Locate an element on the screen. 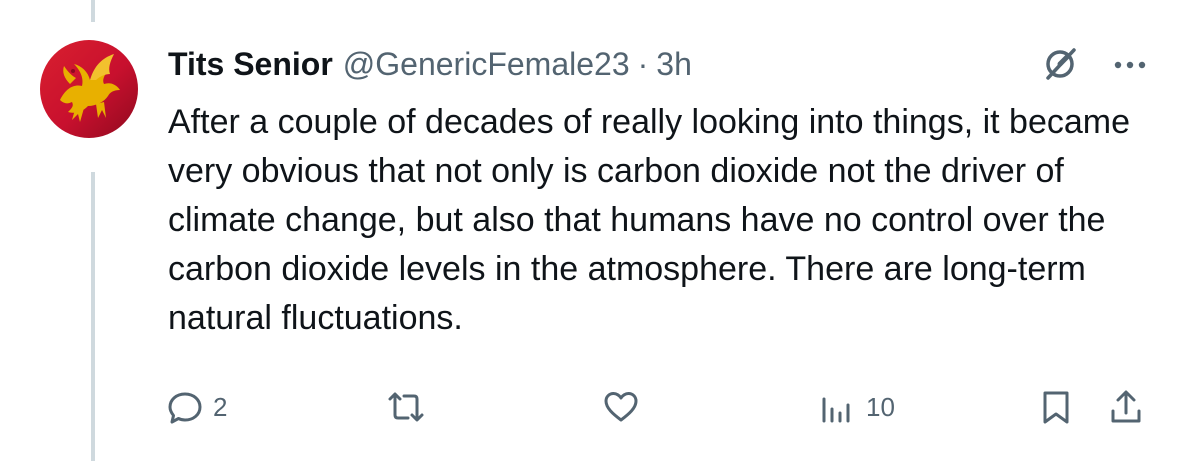  dragon-flag-image is located at coordinates (89, 89).